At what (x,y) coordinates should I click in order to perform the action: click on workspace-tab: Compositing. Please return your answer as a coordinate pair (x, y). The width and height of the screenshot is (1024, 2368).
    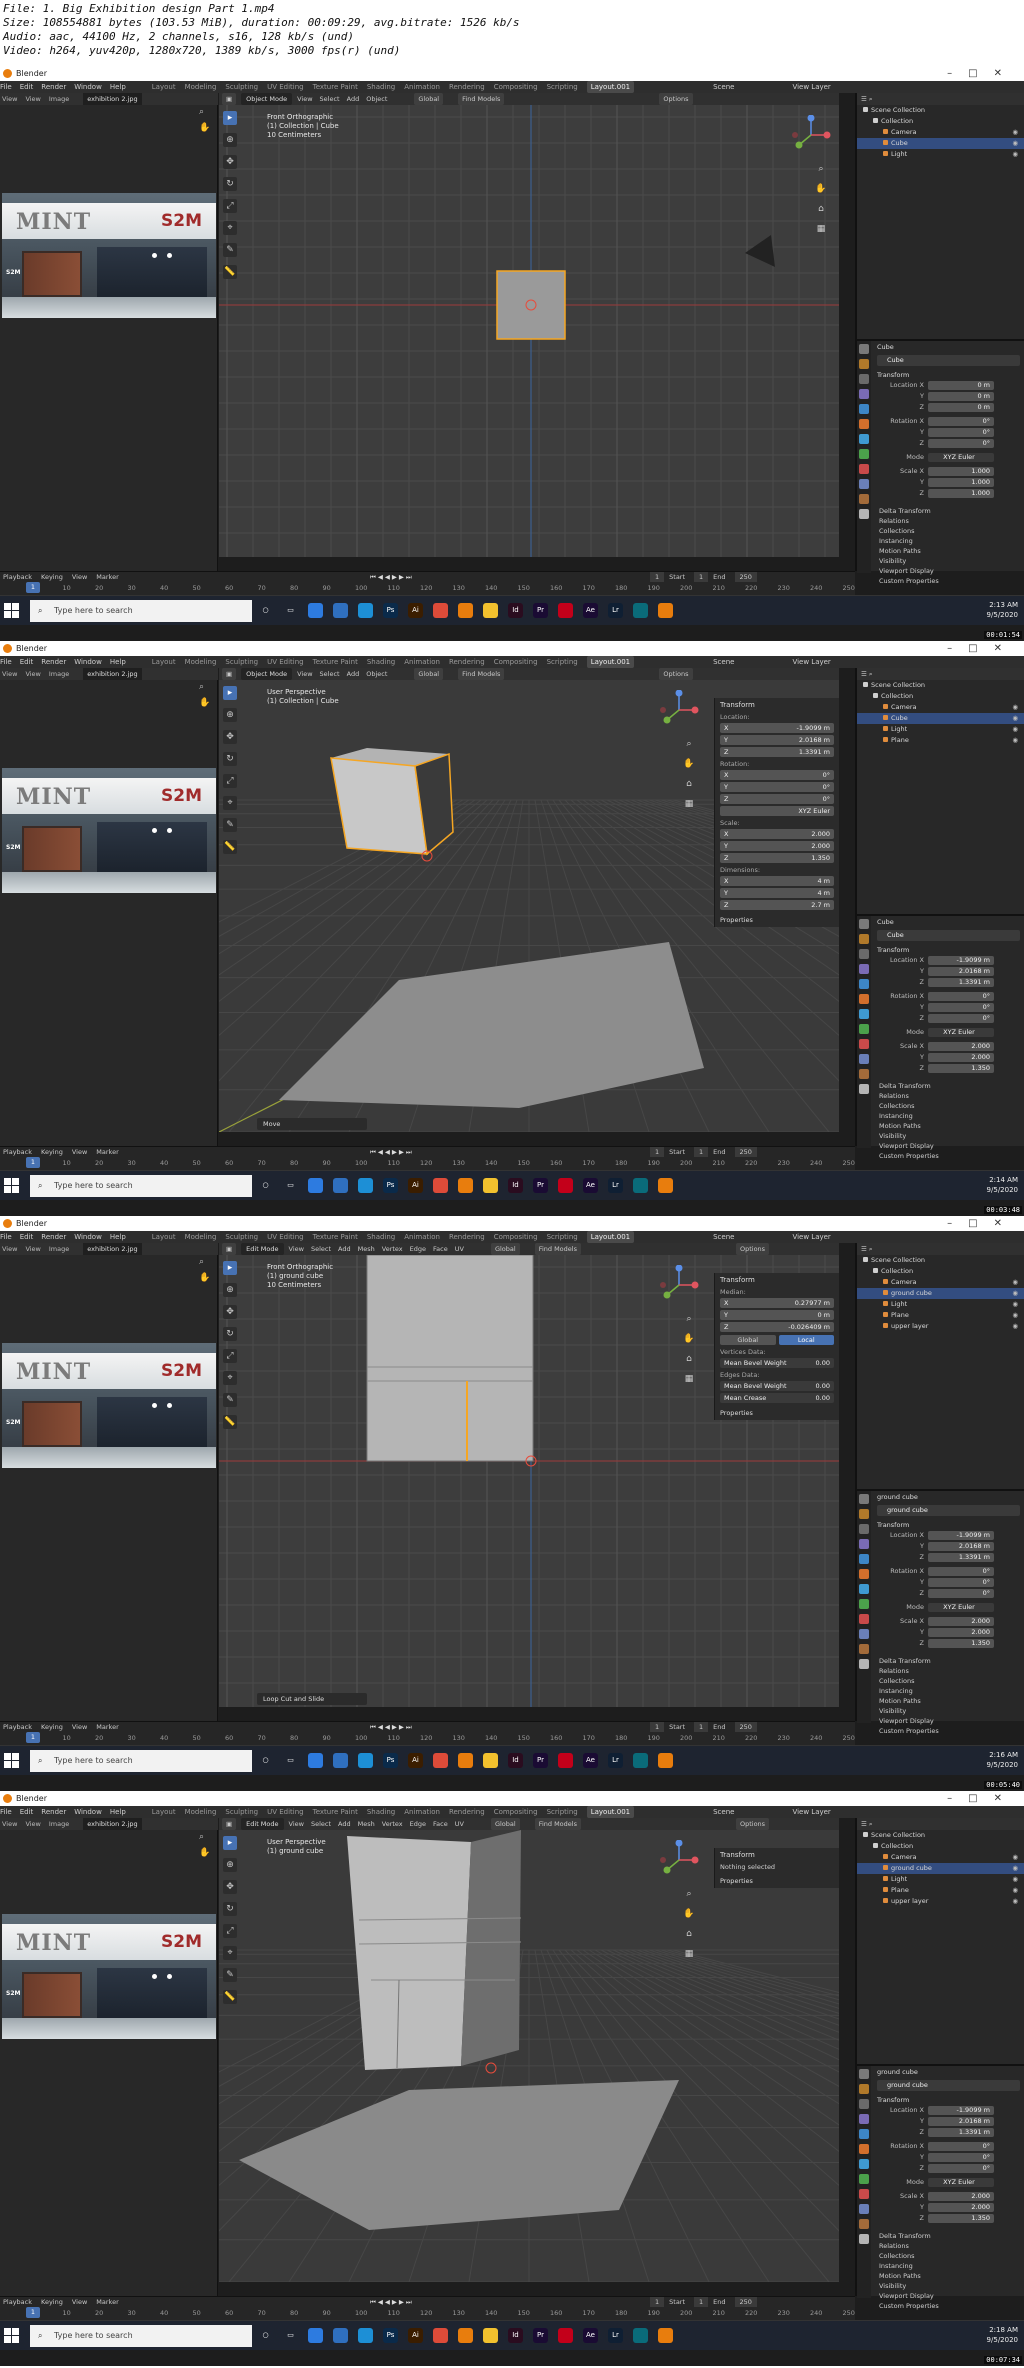
    Looking at the image, I should click on (516, 662).